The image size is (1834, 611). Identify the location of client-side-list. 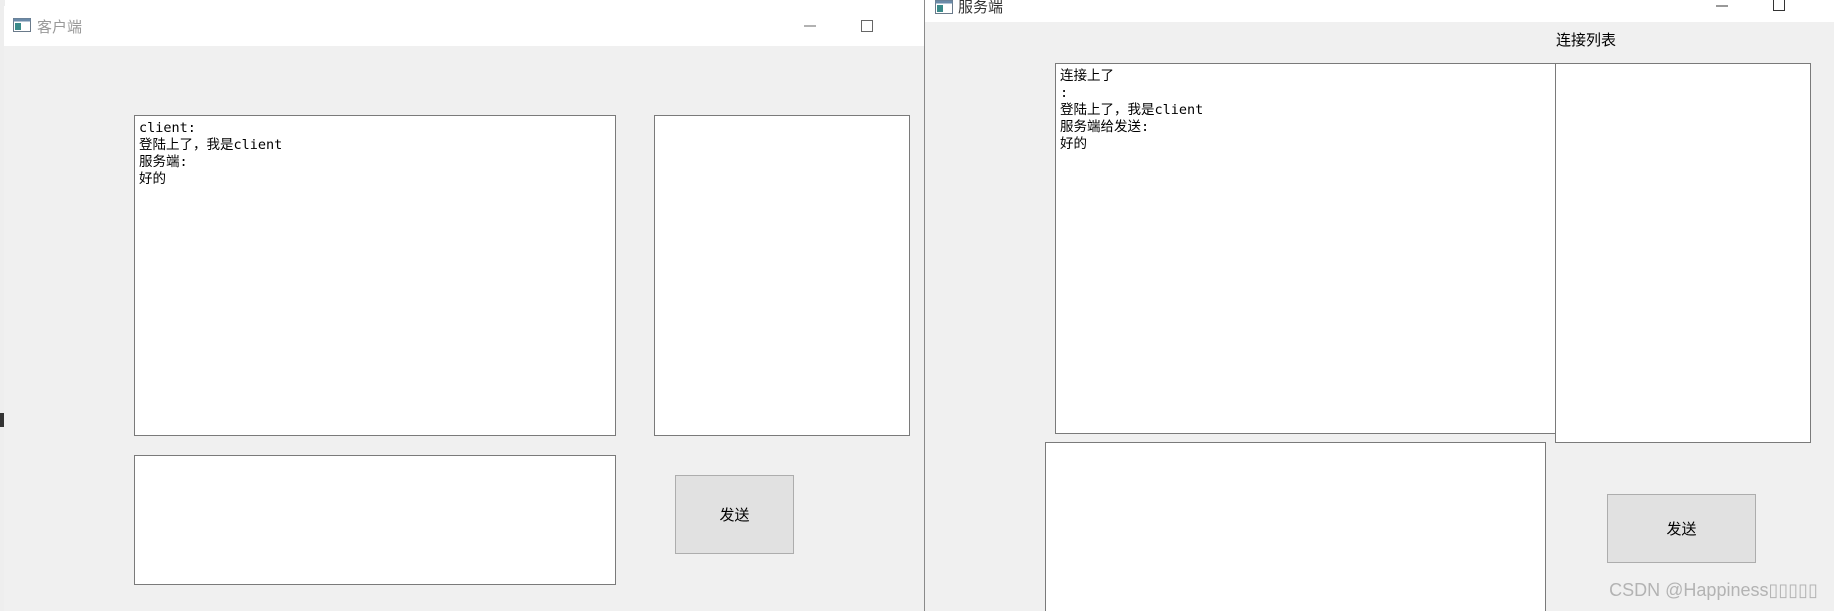
(782, 275).